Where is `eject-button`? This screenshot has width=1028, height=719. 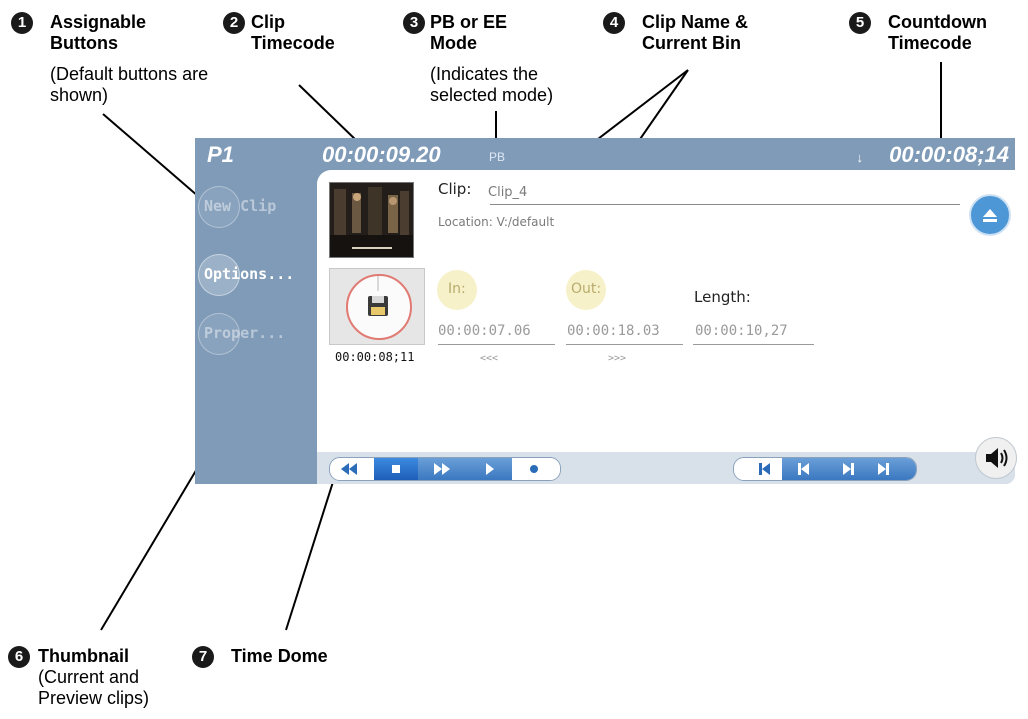 eject-button is located at coordinates (990, 215).